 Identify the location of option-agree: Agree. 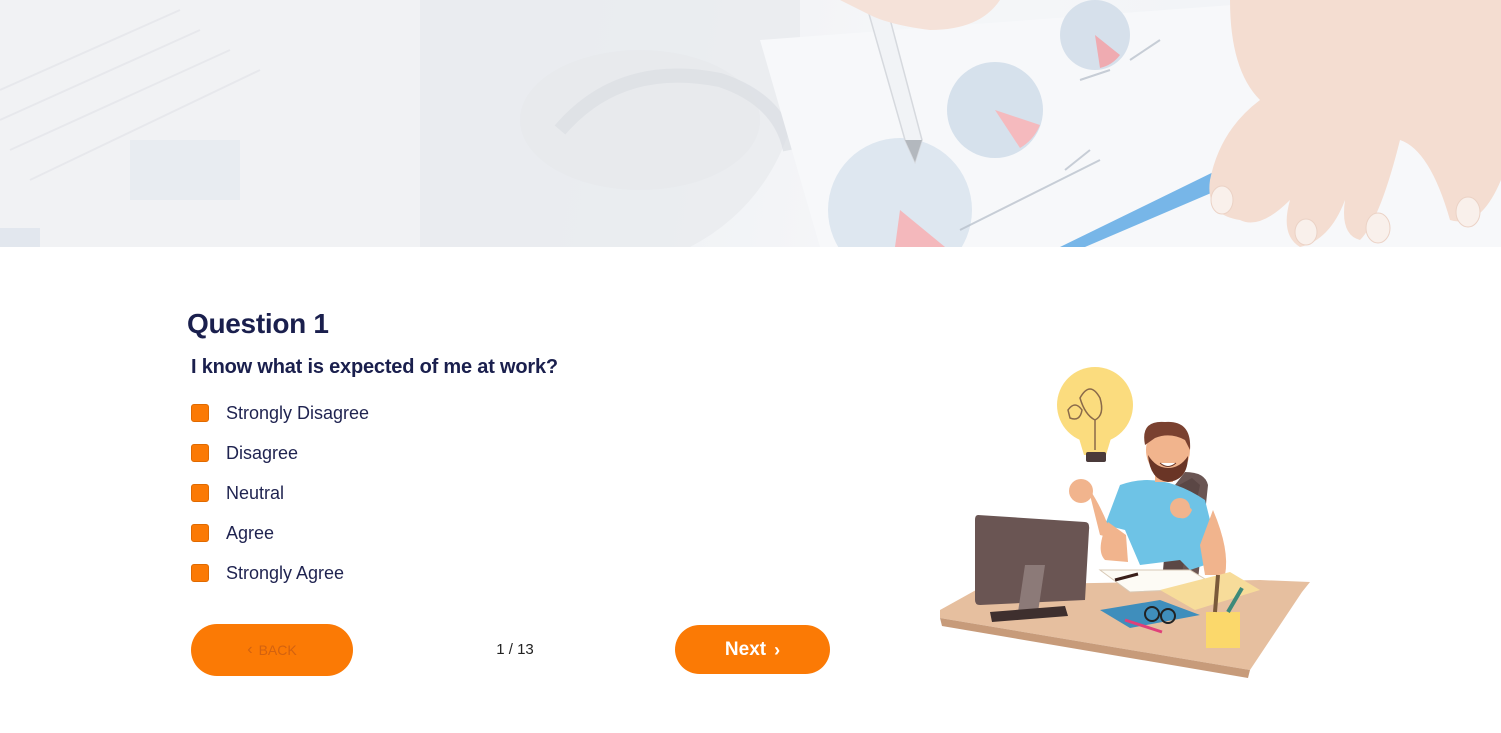
(232, 533).